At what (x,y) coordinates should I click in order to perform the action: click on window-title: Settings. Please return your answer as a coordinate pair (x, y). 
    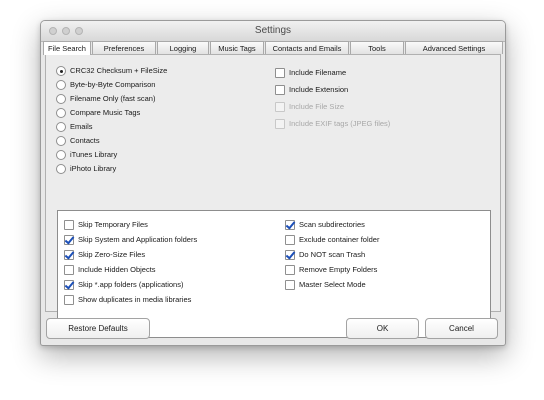
    Looking at the image, I should click on (273, 30).